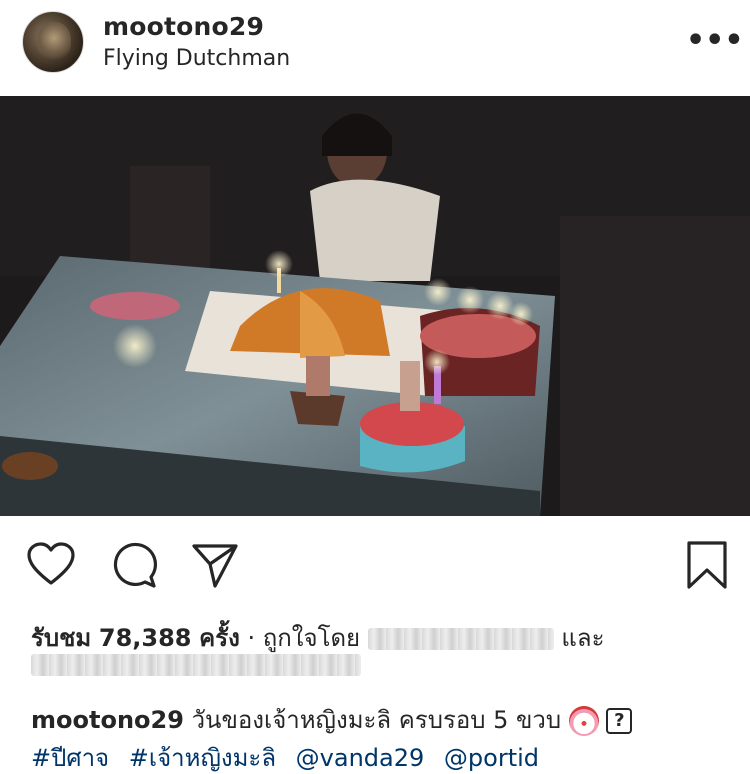  Describe the element at coordinates (583, 638) in the screenshot. I see `and-label: และ` at that location.